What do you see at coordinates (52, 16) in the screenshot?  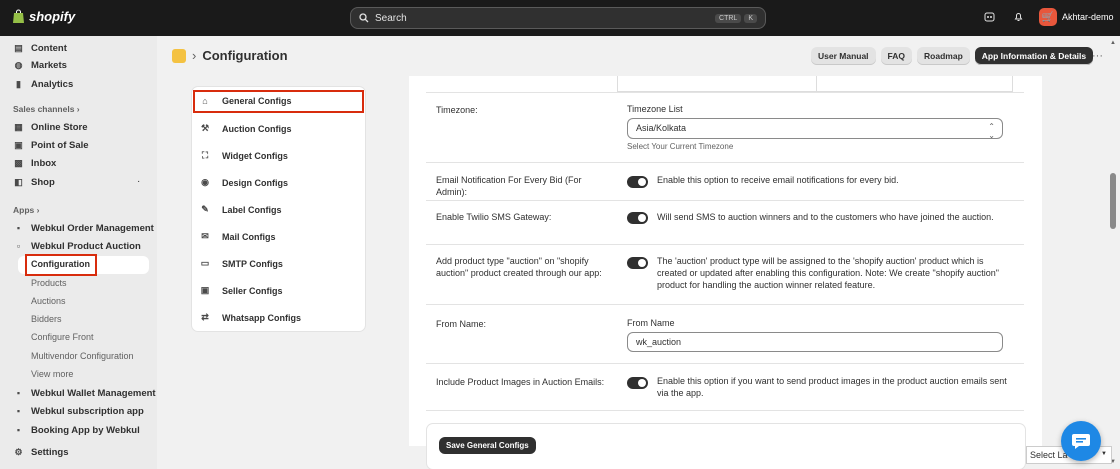 I see `brand-name: shopify` at bounding box center [52, 16].